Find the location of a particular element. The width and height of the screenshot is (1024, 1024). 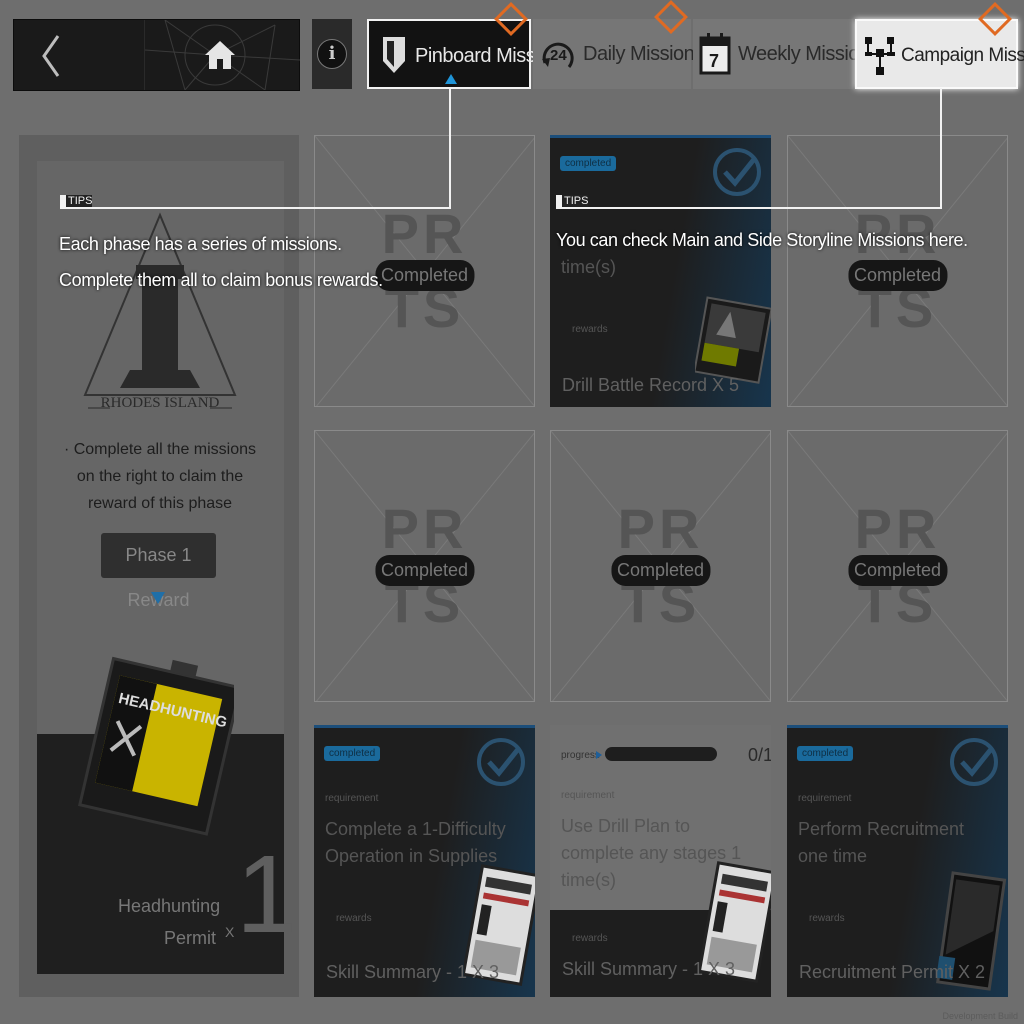

tab-campaign-missions: Campaign Missions is located at coordinates (939, 45).